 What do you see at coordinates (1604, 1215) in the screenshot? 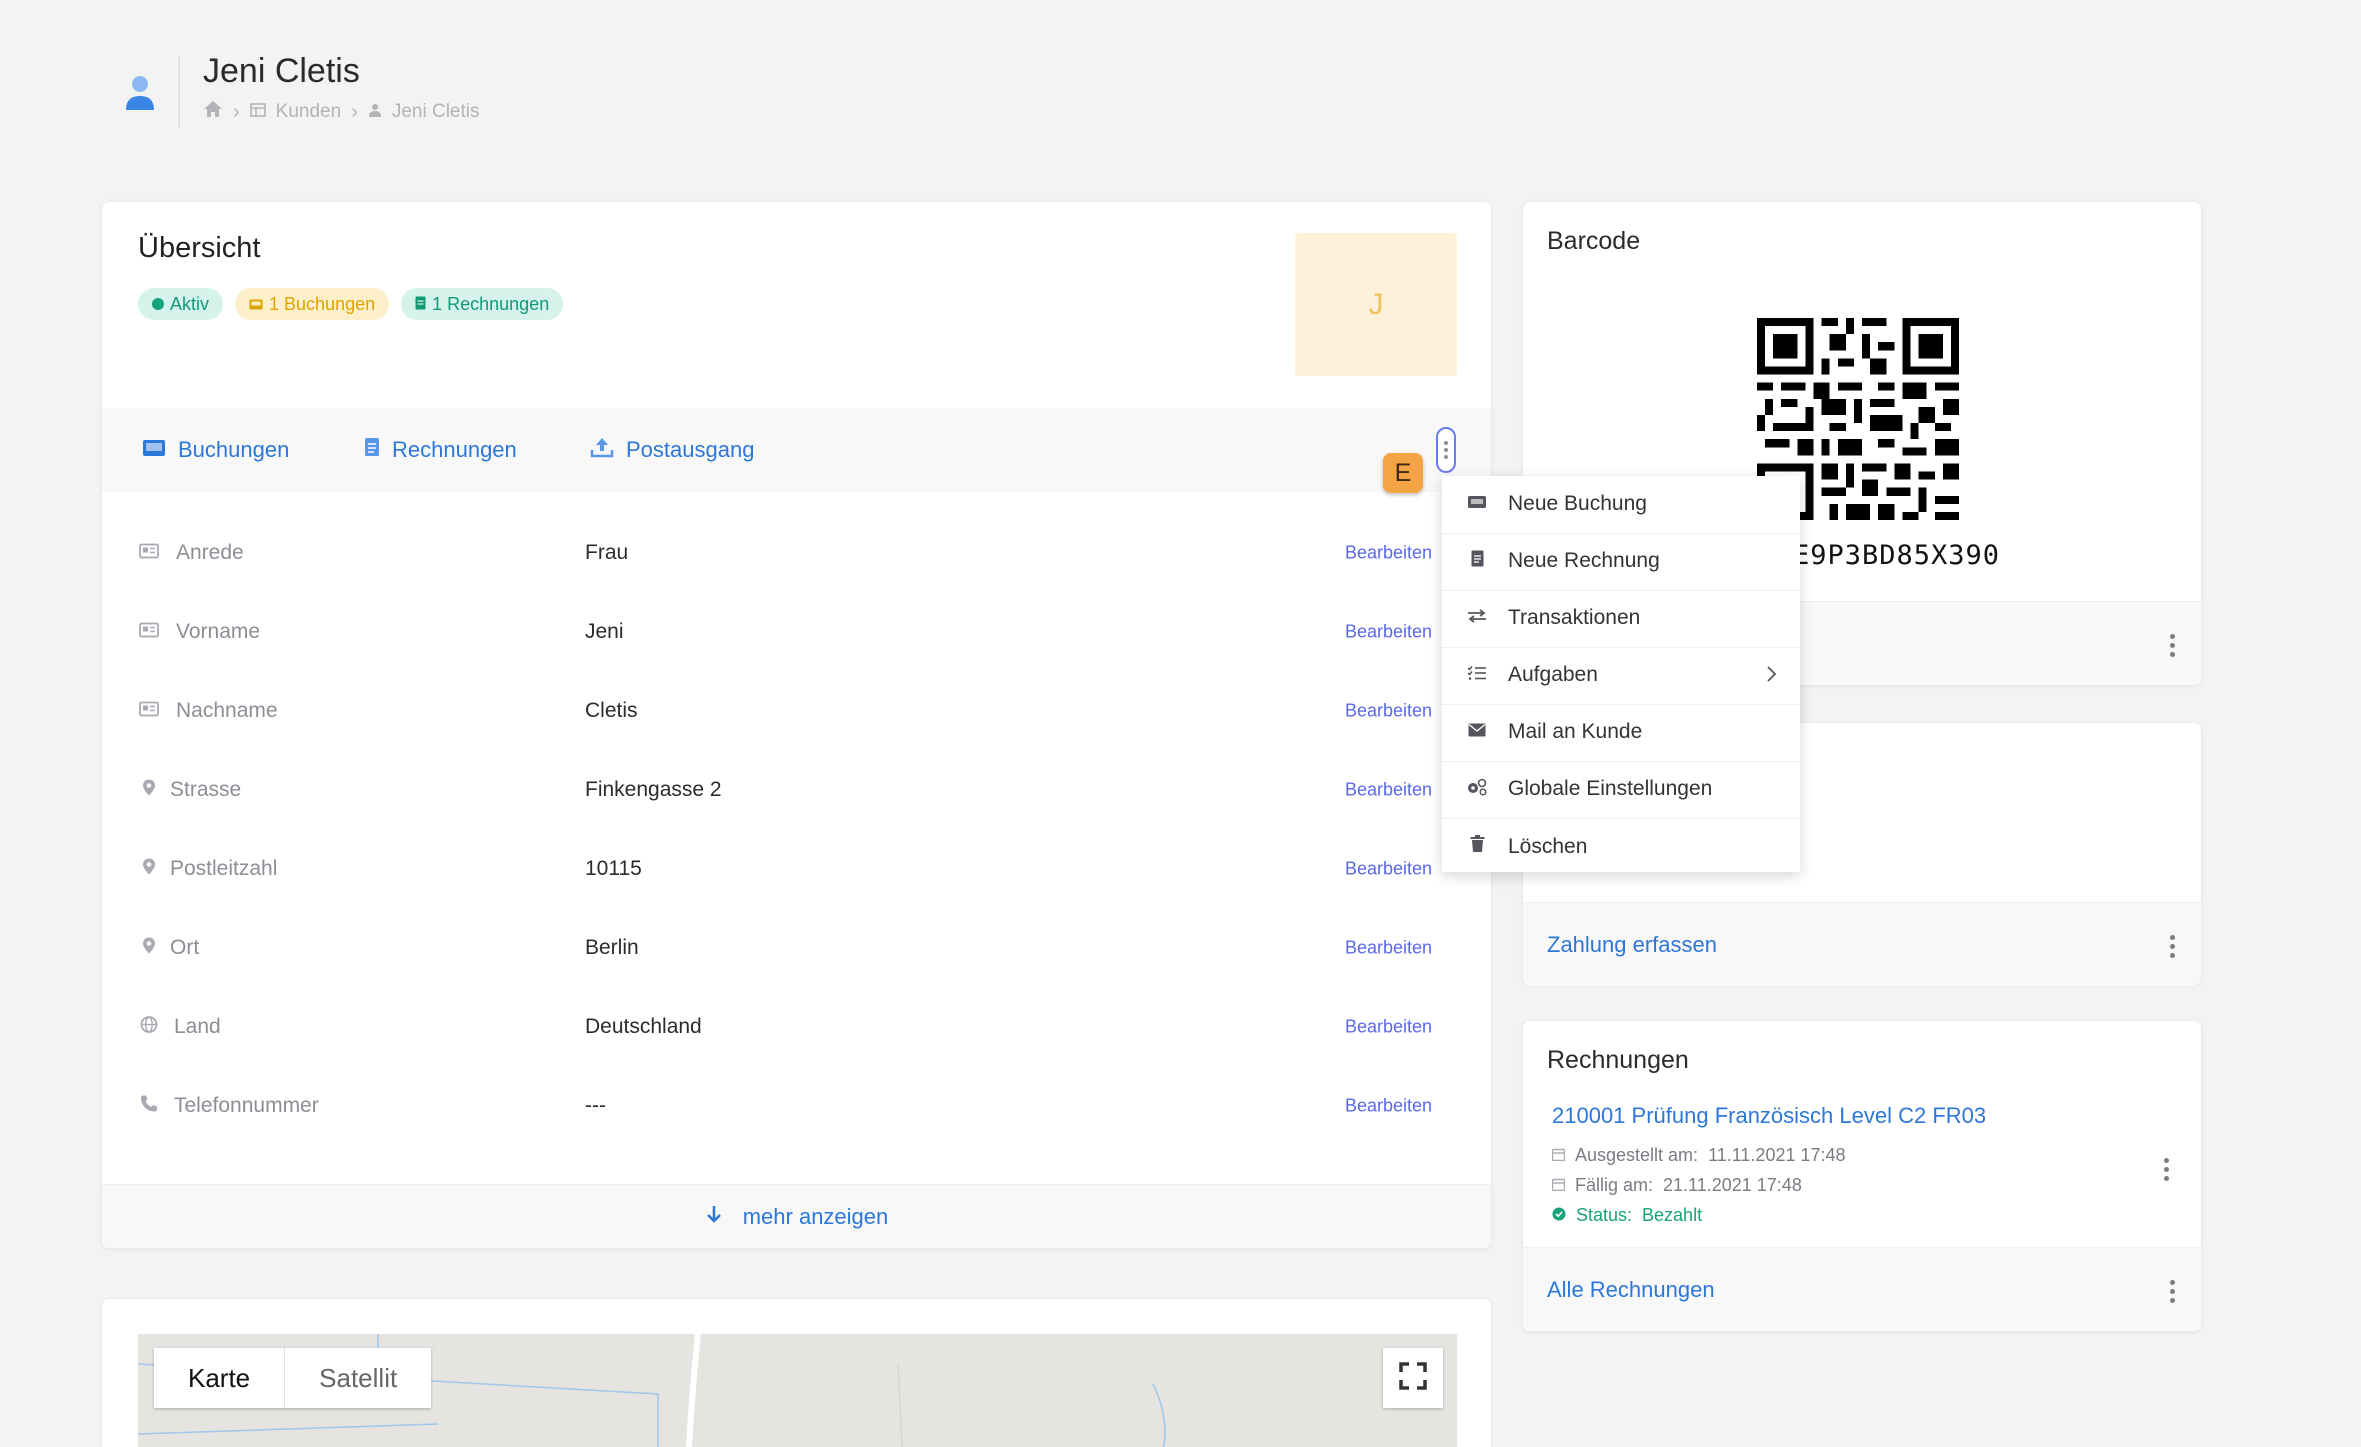
I see `status-label: Status:` at bounding box center [1604, 1215].